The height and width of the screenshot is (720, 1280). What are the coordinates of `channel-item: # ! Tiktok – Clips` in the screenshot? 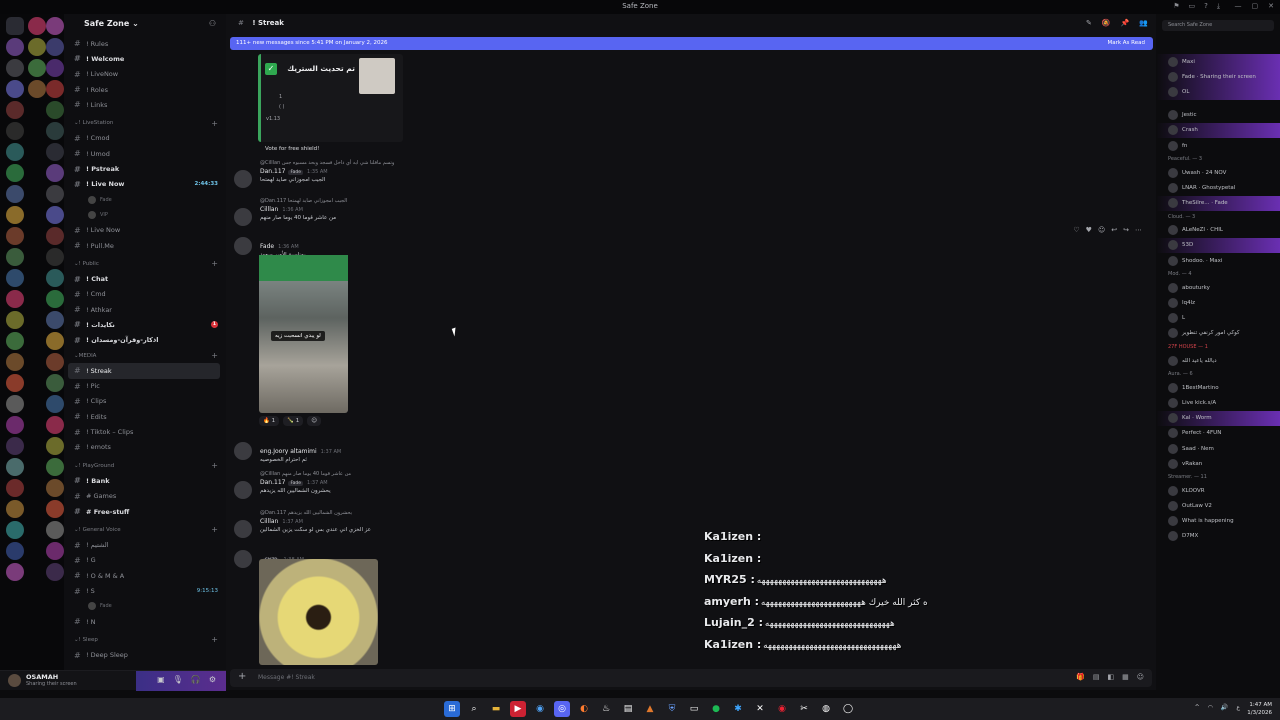 It's located at (145, 431).